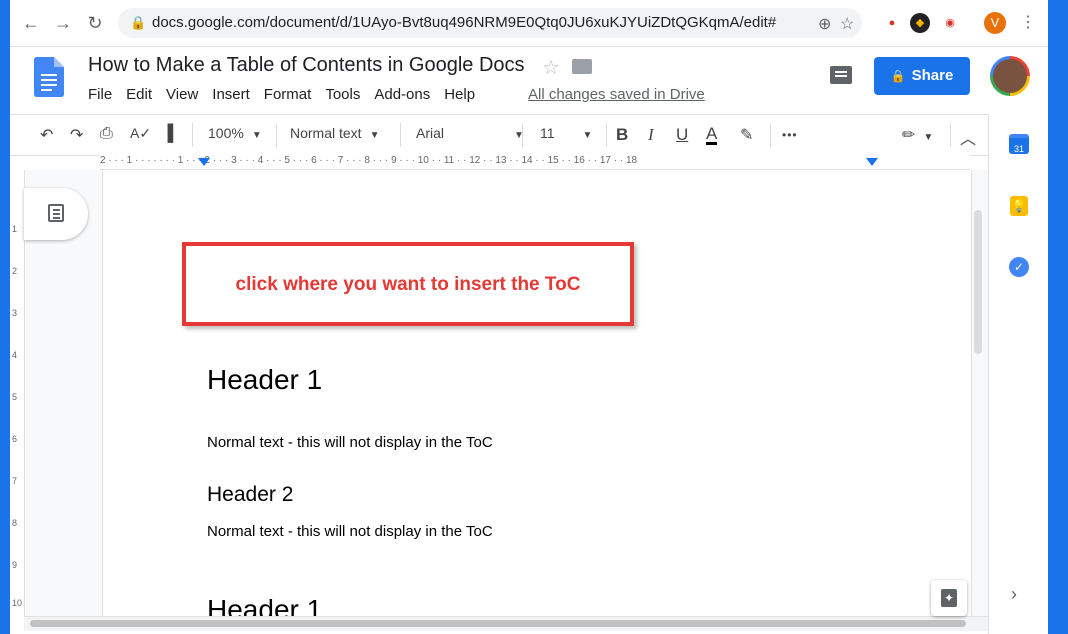 This screenshot has width=1068, height=634. Describe the element at coordinates (824, 24) in the screenshot. I see `zoom-icon: ⊕` at that location.